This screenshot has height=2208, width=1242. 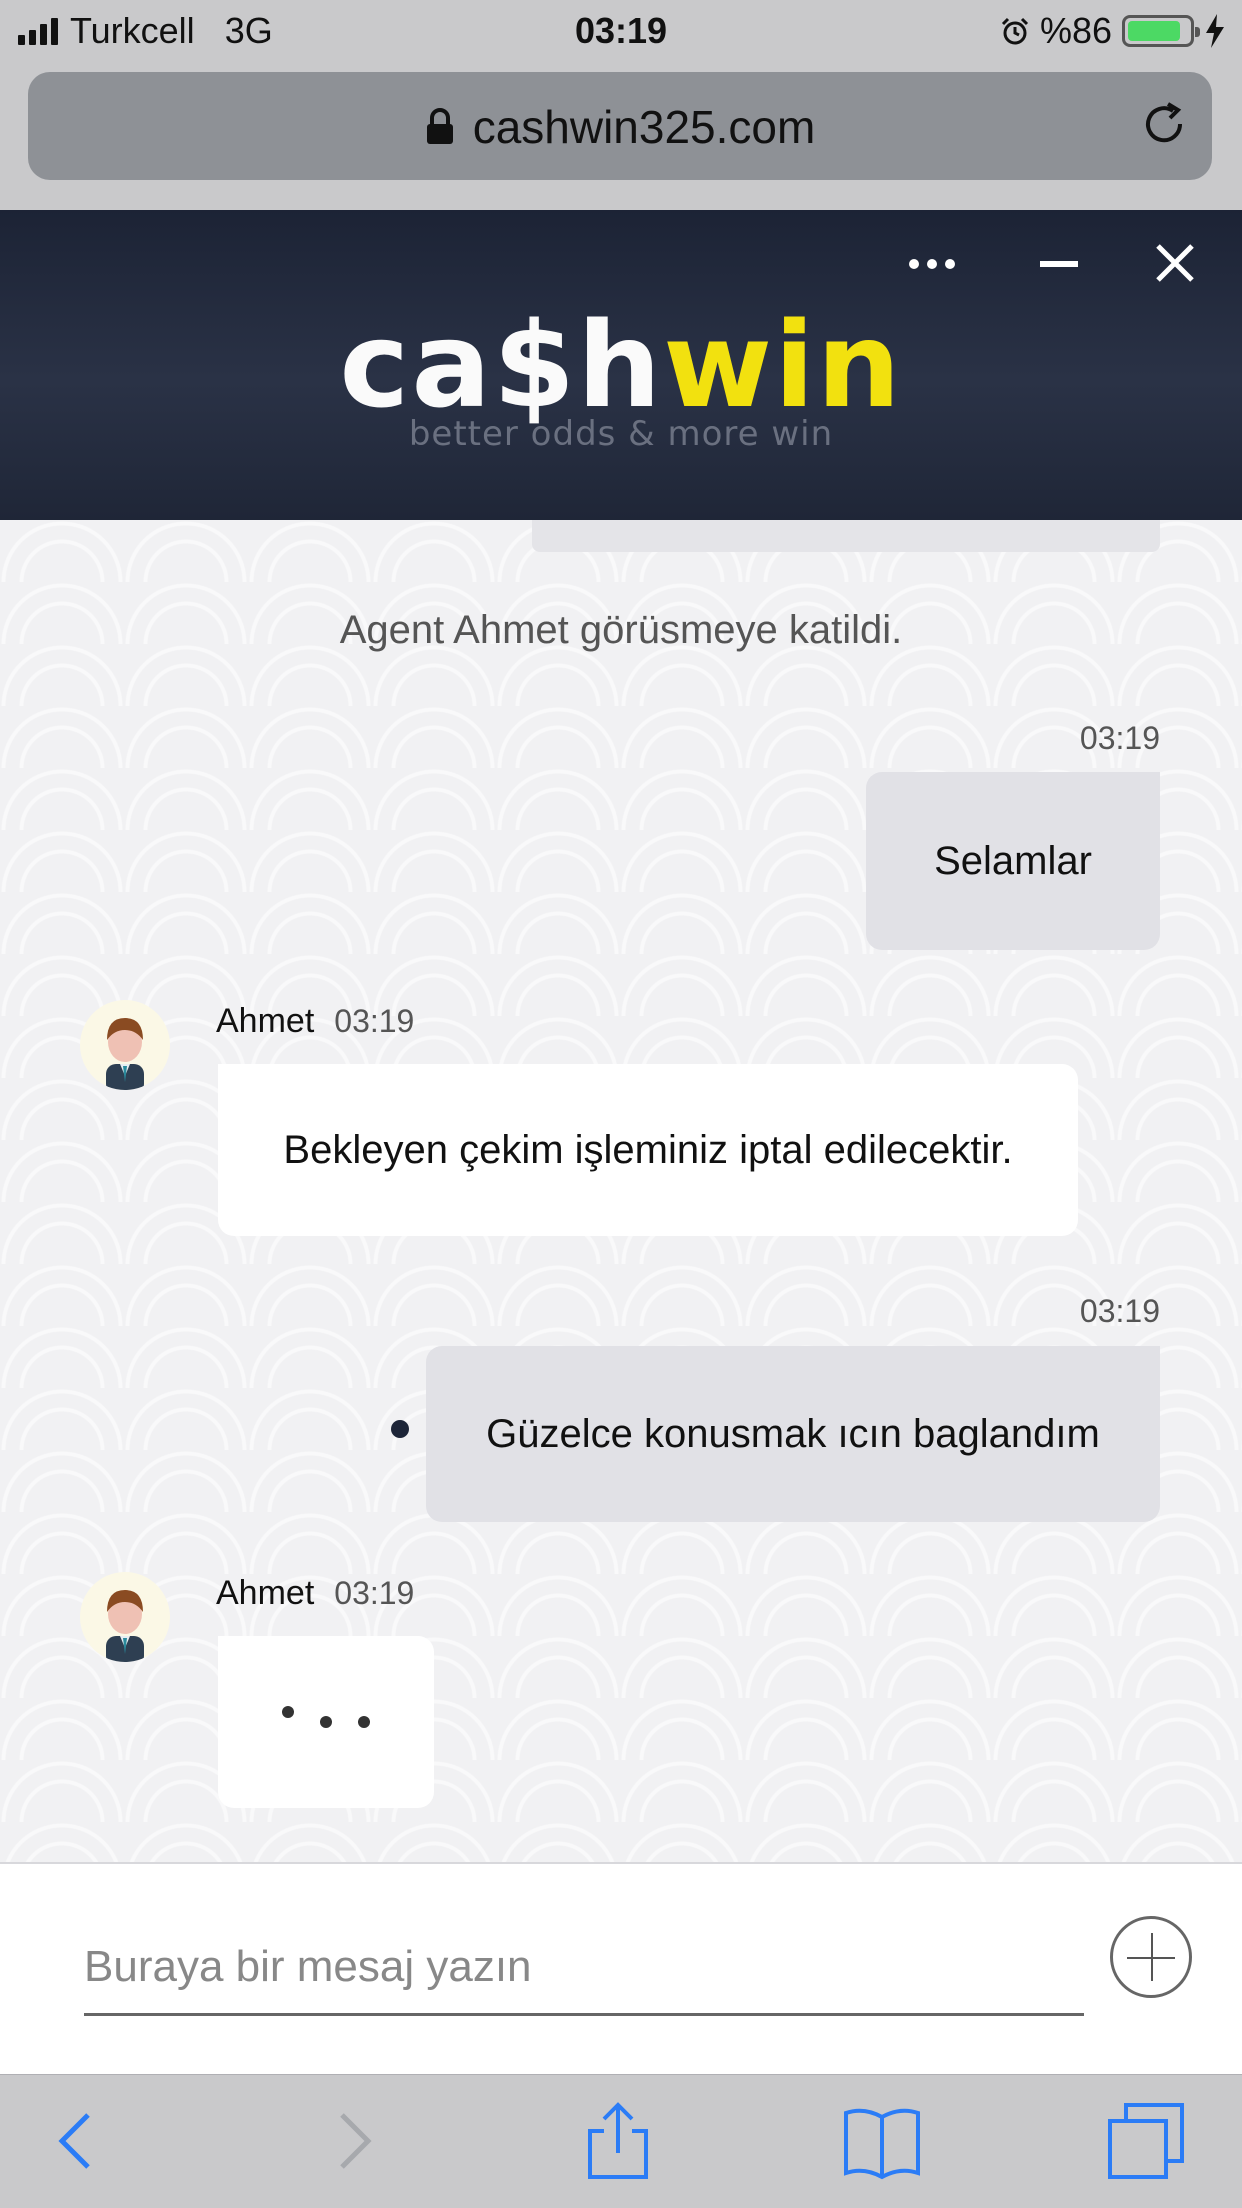 I want to click on typing-indicator, so click(x=326, y=1717).